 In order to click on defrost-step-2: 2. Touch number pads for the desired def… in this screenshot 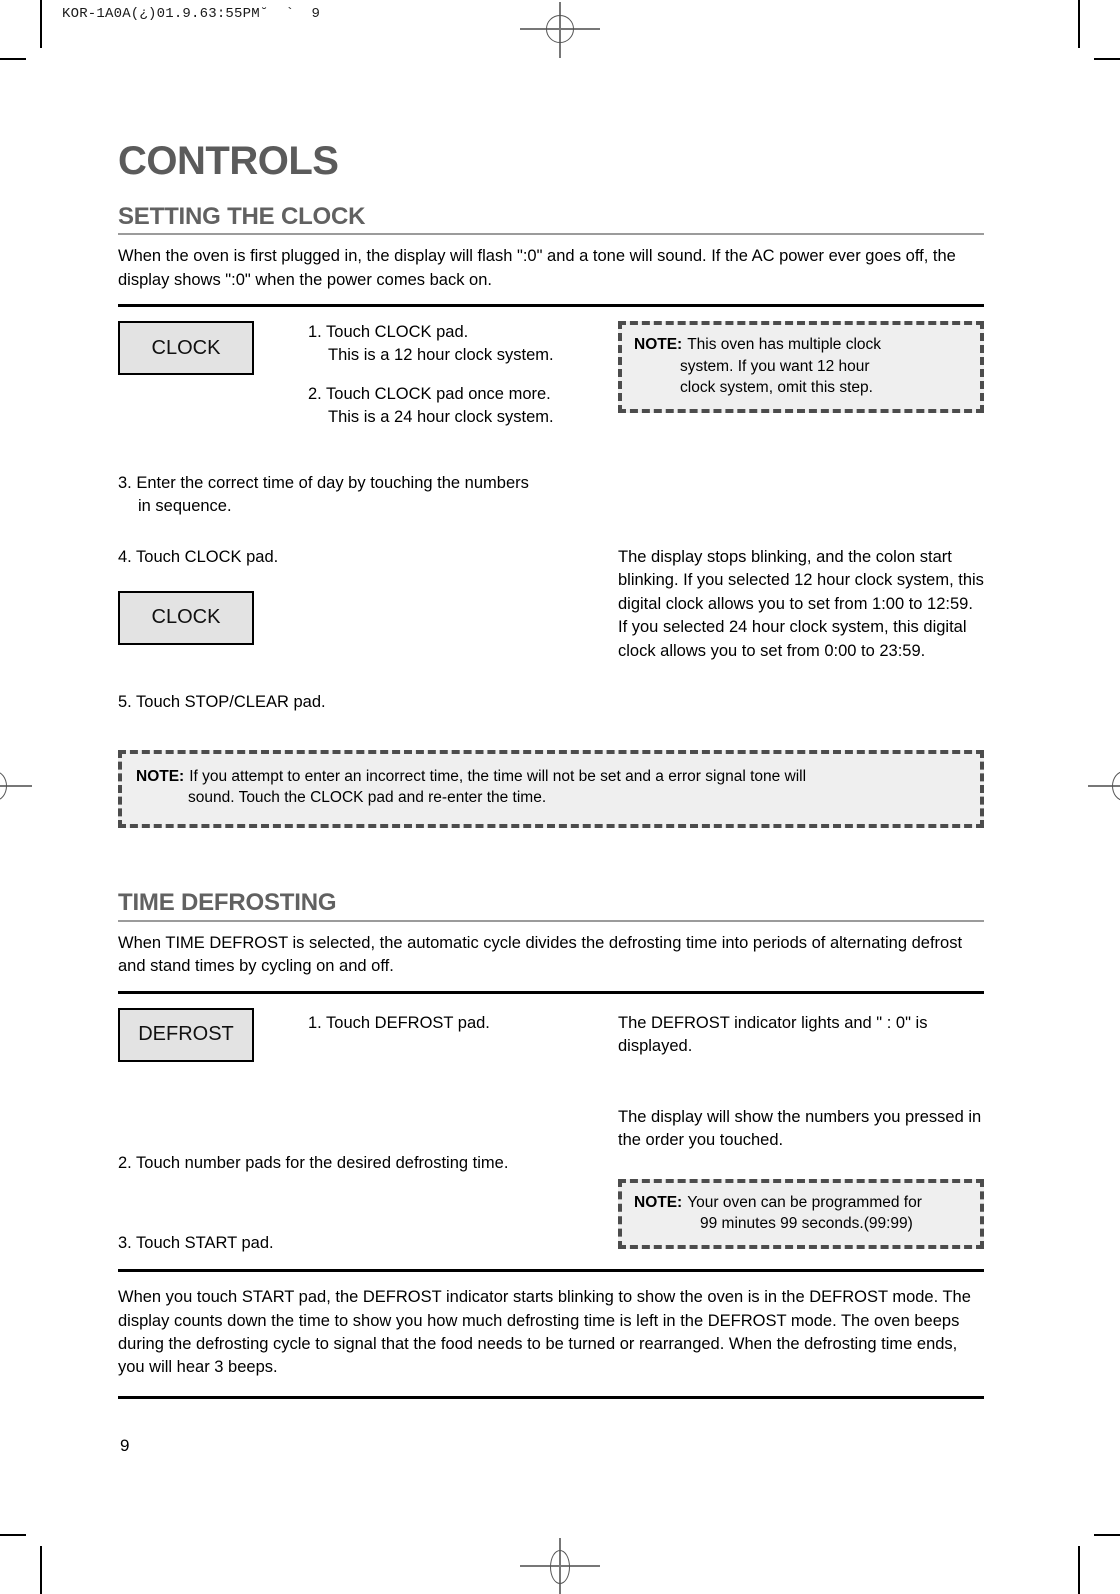, I will do `click(313, 1162)`.